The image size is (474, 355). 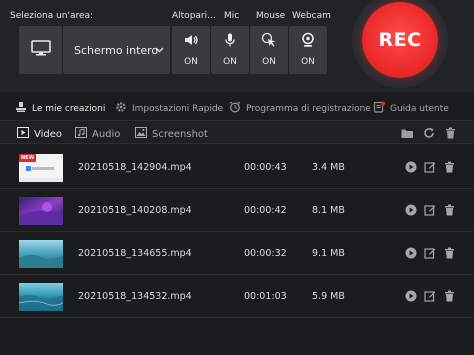 What do you see at coordinates (121, 108) in the screenshot?
I see `gear-icon` at bounding box center [121, 108].